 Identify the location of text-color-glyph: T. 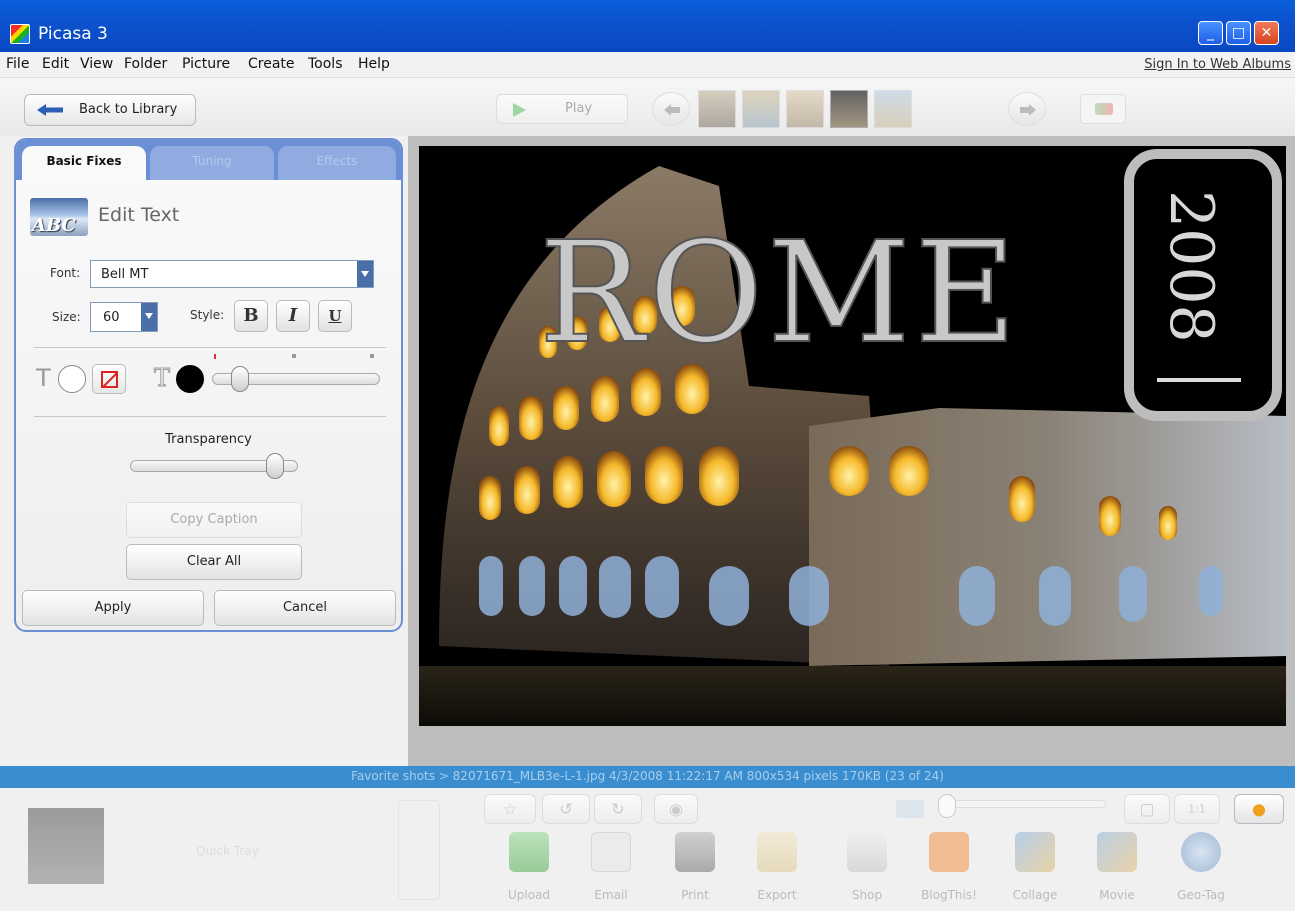
(43, 378).